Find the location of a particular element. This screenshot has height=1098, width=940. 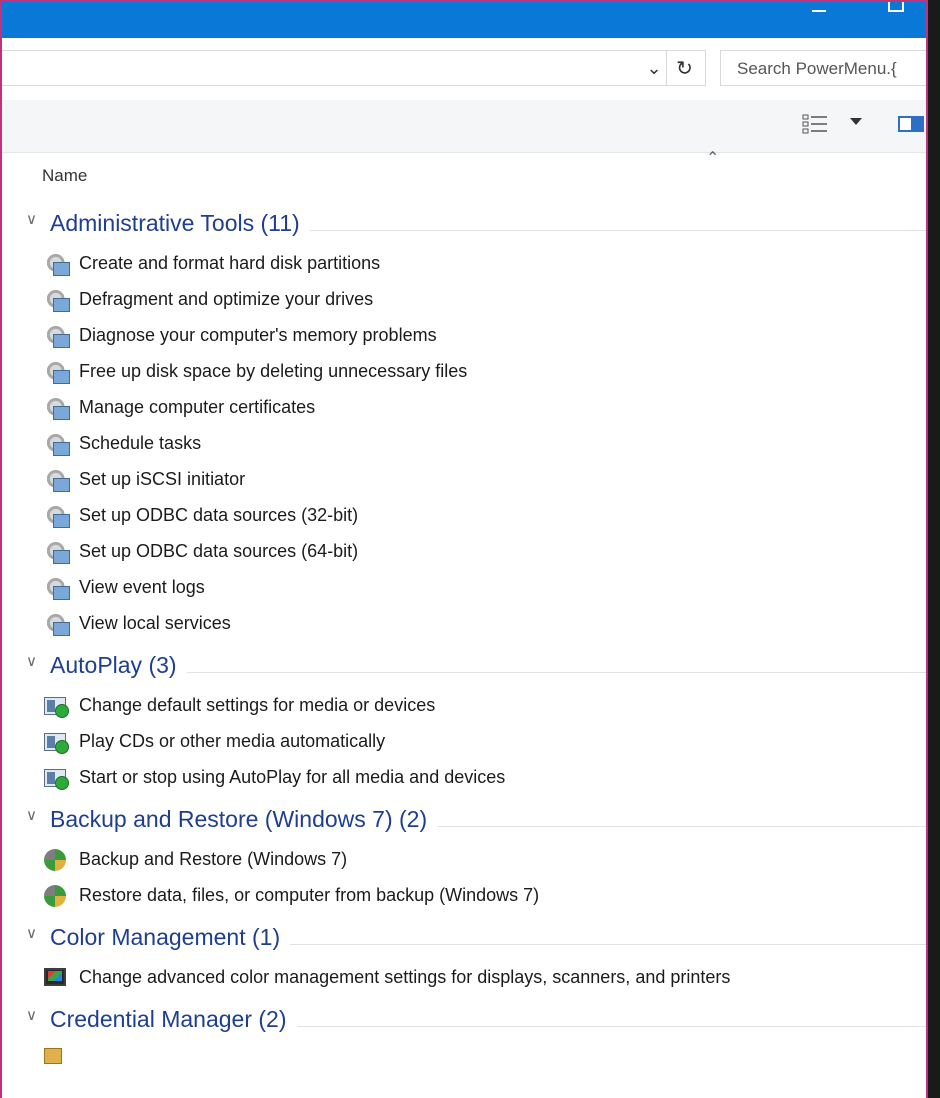

group: ∨ Credential Manager (2) is located at coordinates (464, 1037).